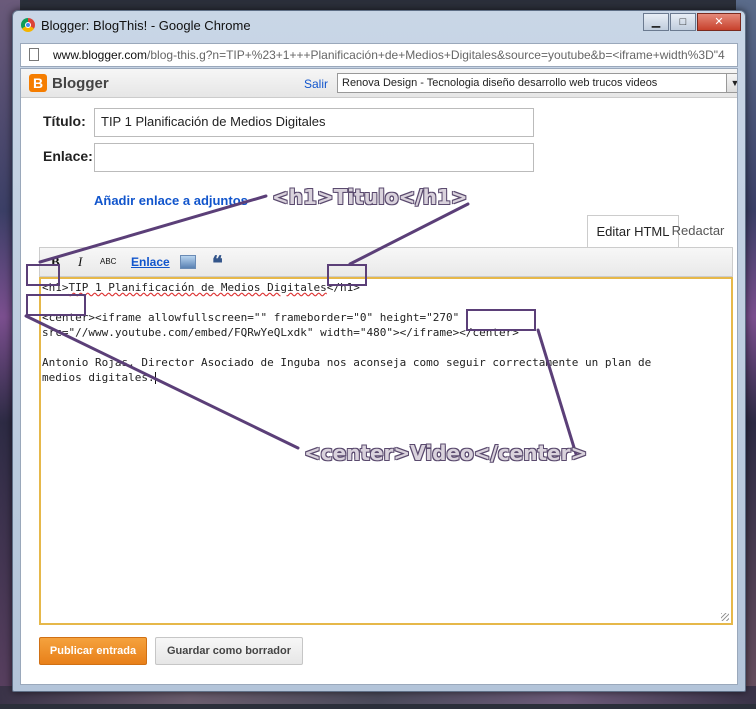 Image resolution: width=756 pixels, height=709 pixels. I want to click on image-icon, so click(188, 262).